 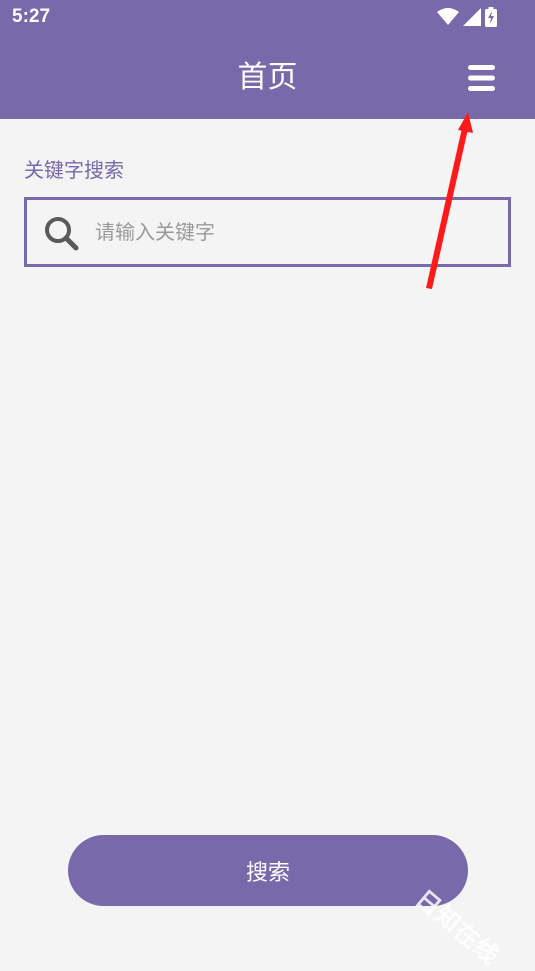 I want to click on keyword-search-label: 关键字搜索, so click(x=74, y=170).